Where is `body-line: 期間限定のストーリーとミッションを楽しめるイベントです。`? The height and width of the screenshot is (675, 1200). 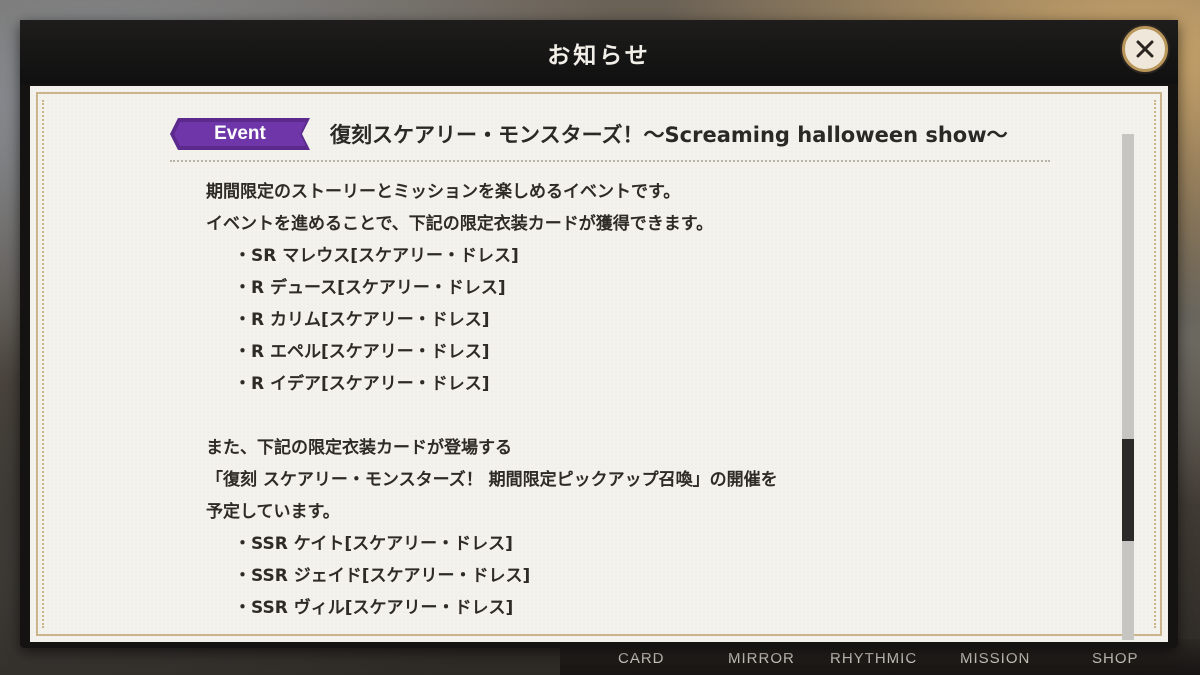 body-line: 期間限定のストーリーとミッションを楽しめるイベントです。 is located at coordinates (443, 192).